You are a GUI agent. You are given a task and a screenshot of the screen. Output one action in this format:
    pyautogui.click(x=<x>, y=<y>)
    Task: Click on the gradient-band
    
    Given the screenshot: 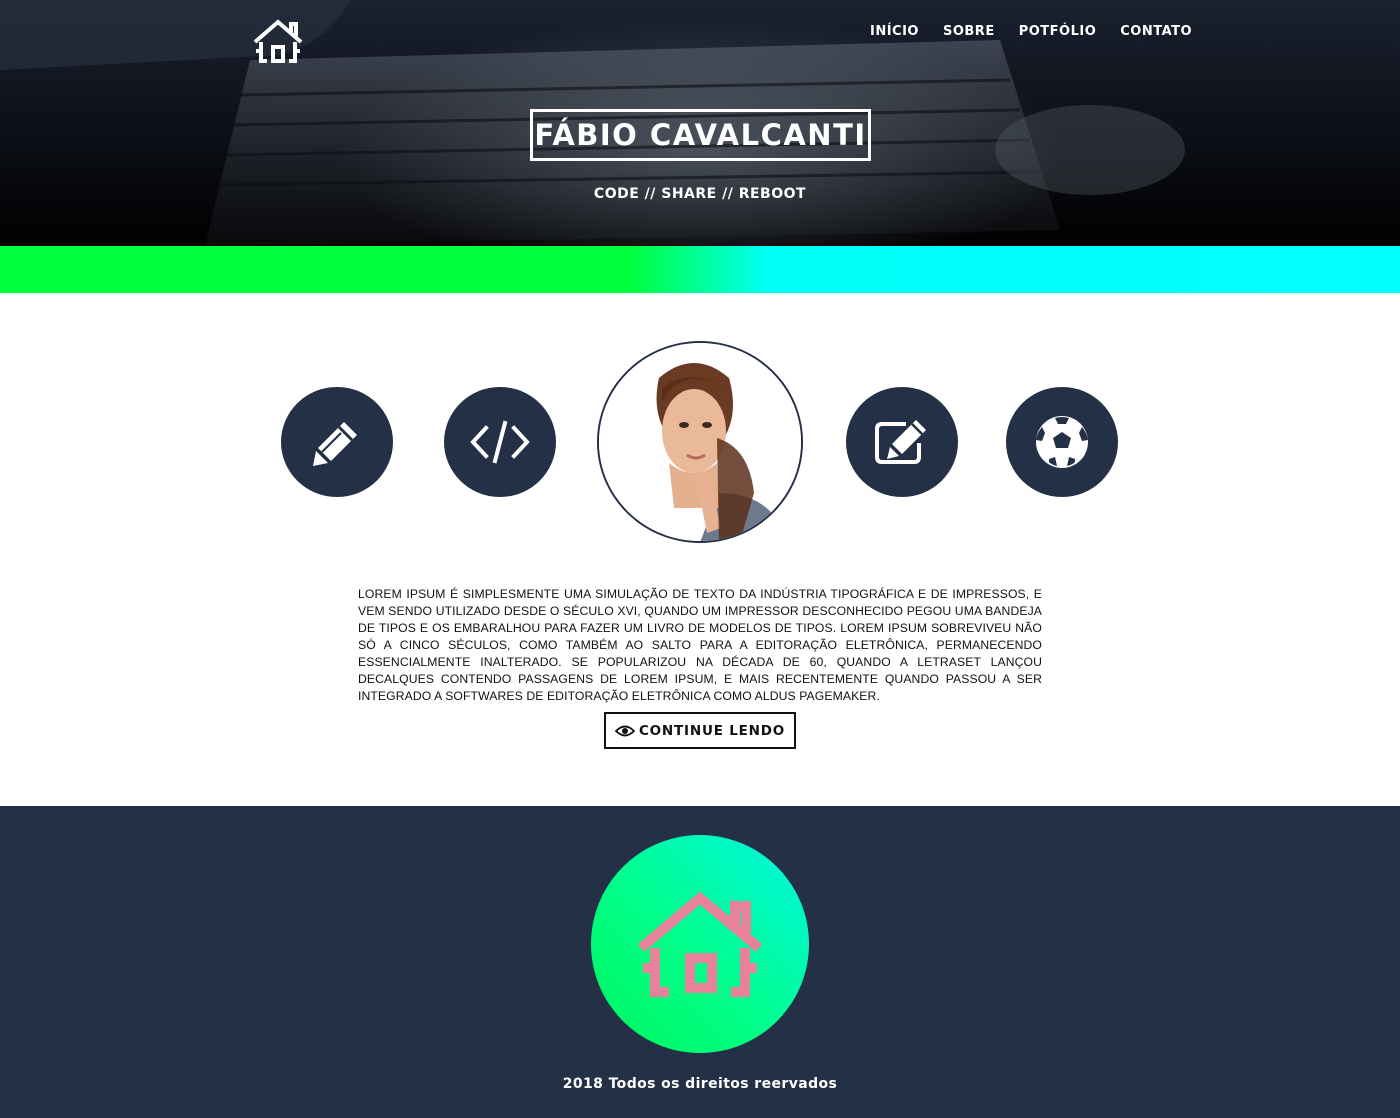 What is the action you would take?
    pyautogui.click(x=700, y=269)
    